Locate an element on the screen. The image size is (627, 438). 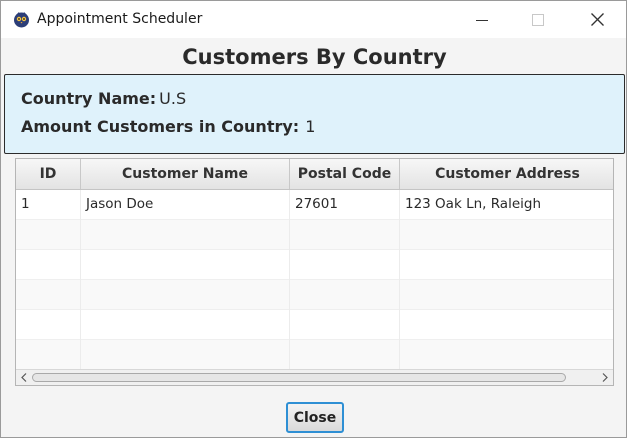
page-title: Customers By Country is located at coordinates (314, 57).